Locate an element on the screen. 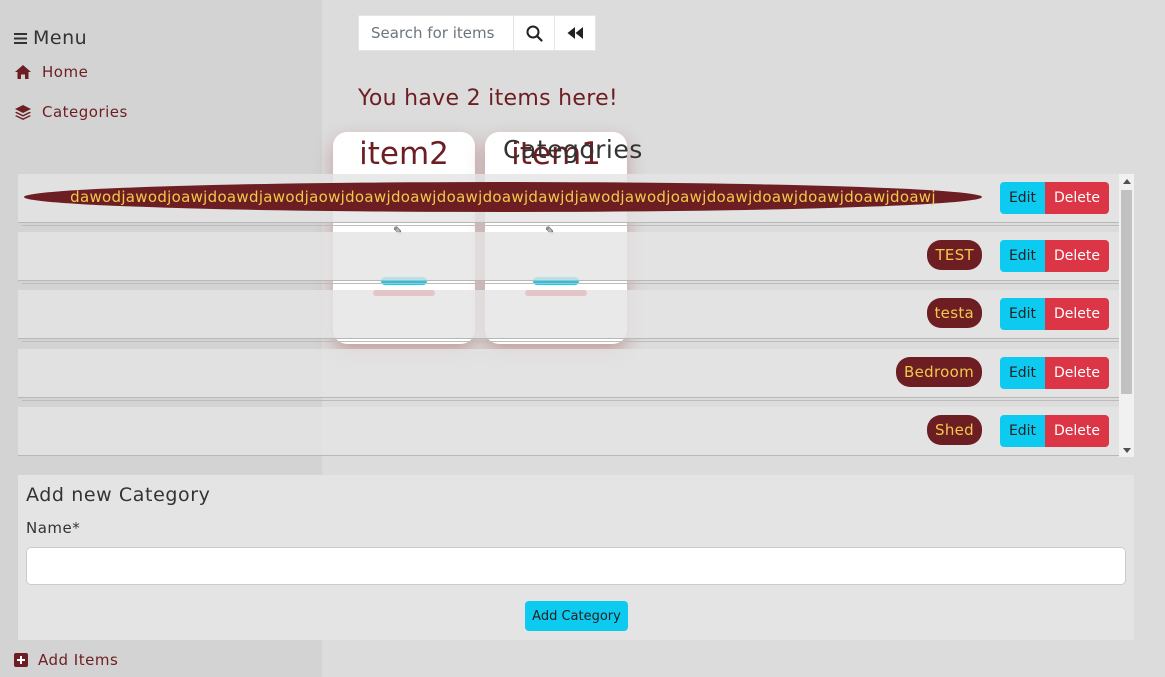 This screenshot has height=677, width=1165. sidebar-item-label: Add Items is located at coordinates (78, 660).